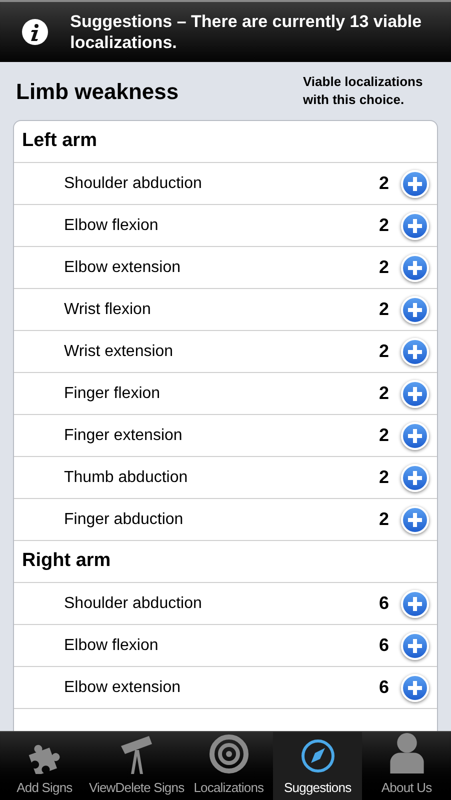 This screenshot has height=800, width=451. Describe the element at coordinates (225, 142) in the screenshot. I see `section-header: Left arm` at that location.